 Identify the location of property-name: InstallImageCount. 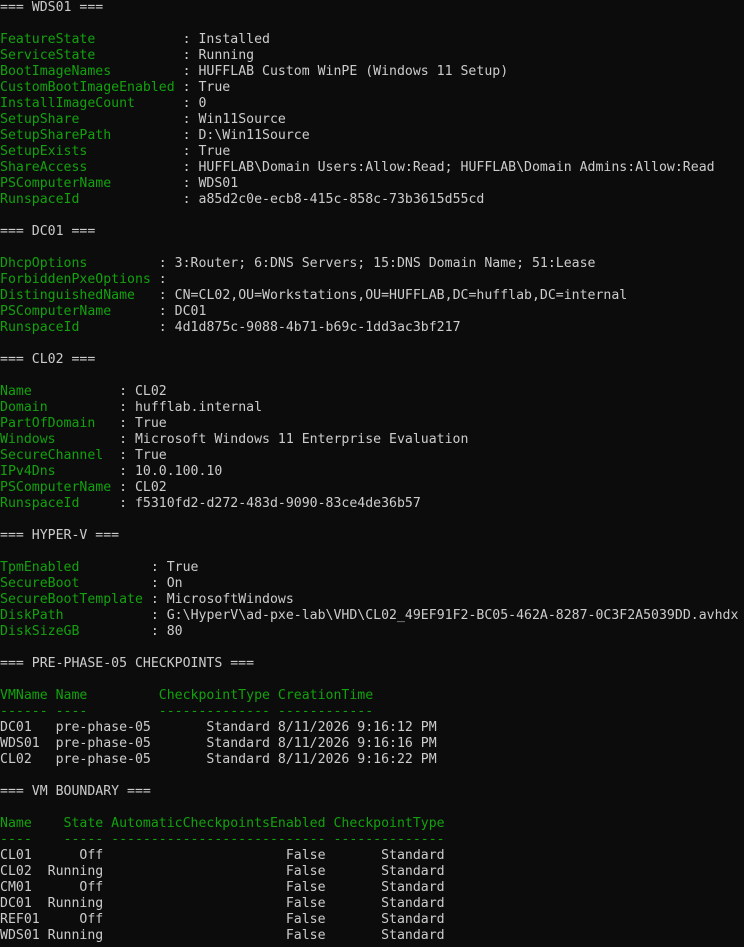
(67, 103).